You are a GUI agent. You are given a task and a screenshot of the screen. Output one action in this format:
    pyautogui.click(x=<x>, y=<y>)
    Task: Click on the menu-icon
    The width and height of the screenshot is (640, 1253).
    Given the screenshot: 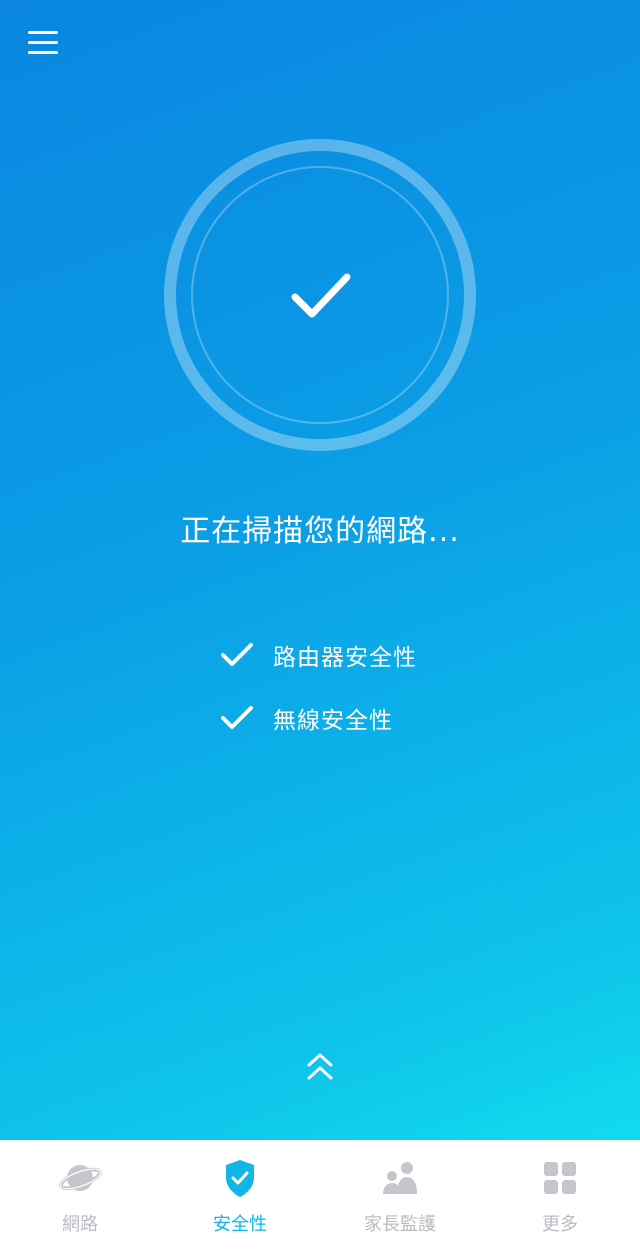 What is the action you would take?
    pyautogui.click(x=44, y=44)
    